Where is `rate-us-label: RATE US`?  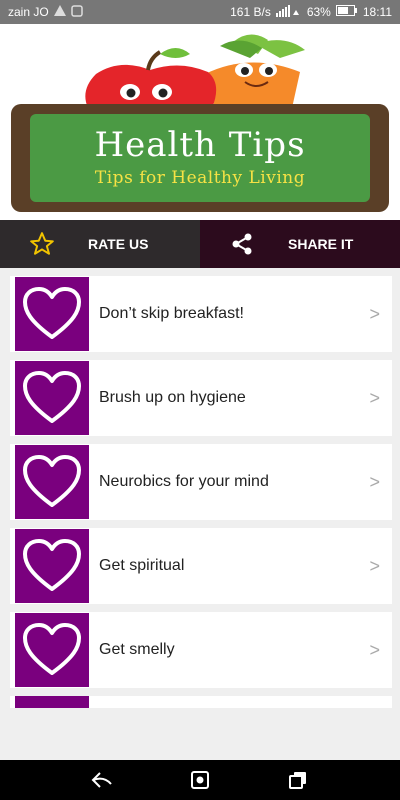
rate-us-label: RATE US is located at coordinates (118, 244).